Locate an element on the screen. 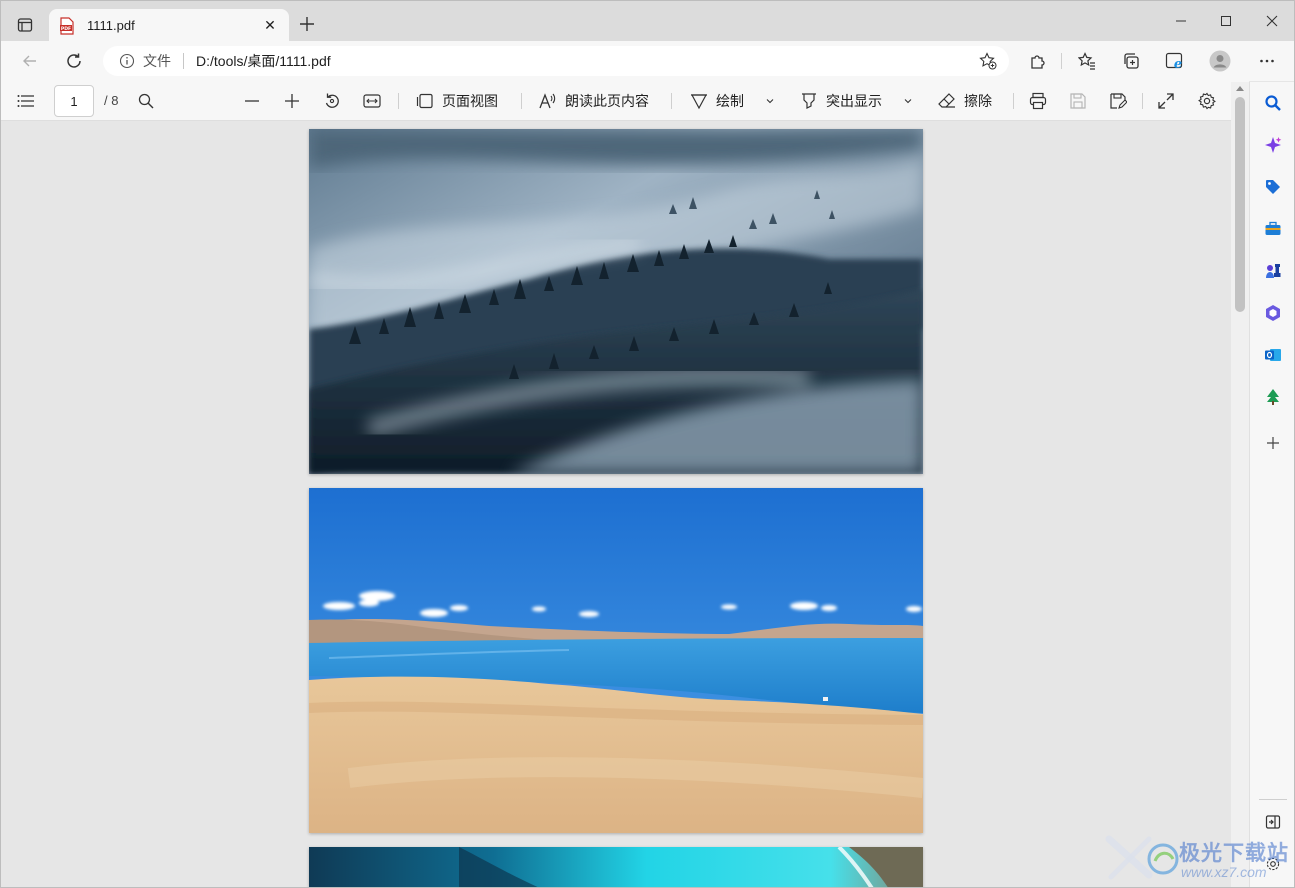  highlighter-icon is located at coordinates (809, 101).